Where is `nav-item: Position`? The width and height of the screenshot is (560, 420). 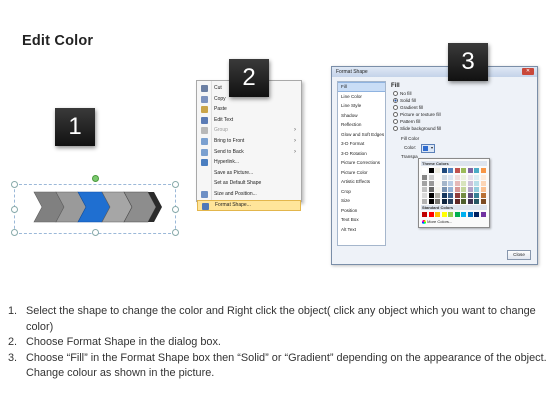 nav-item: Position is located at coordinates (361, 211).